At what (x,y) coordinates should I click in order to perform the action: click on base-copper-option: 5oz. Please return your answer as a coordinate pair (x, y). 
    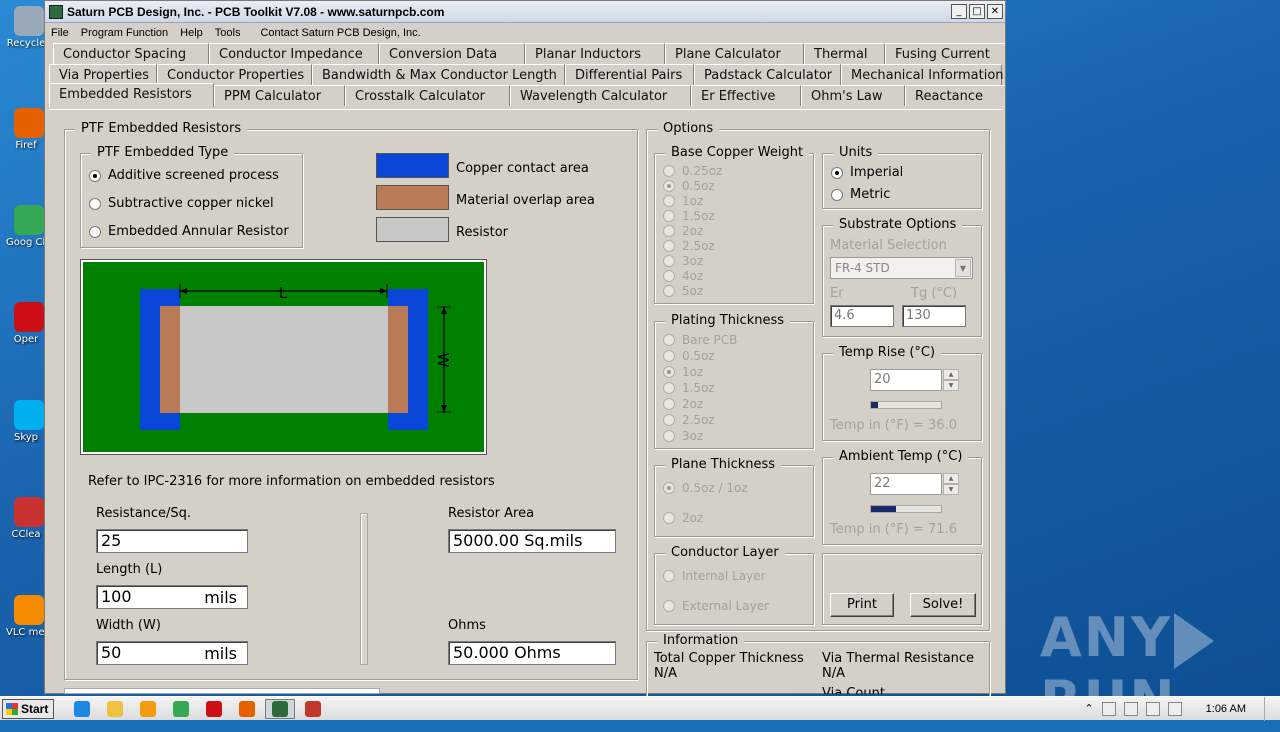
    Looking at the image, I should click on (683, 291).